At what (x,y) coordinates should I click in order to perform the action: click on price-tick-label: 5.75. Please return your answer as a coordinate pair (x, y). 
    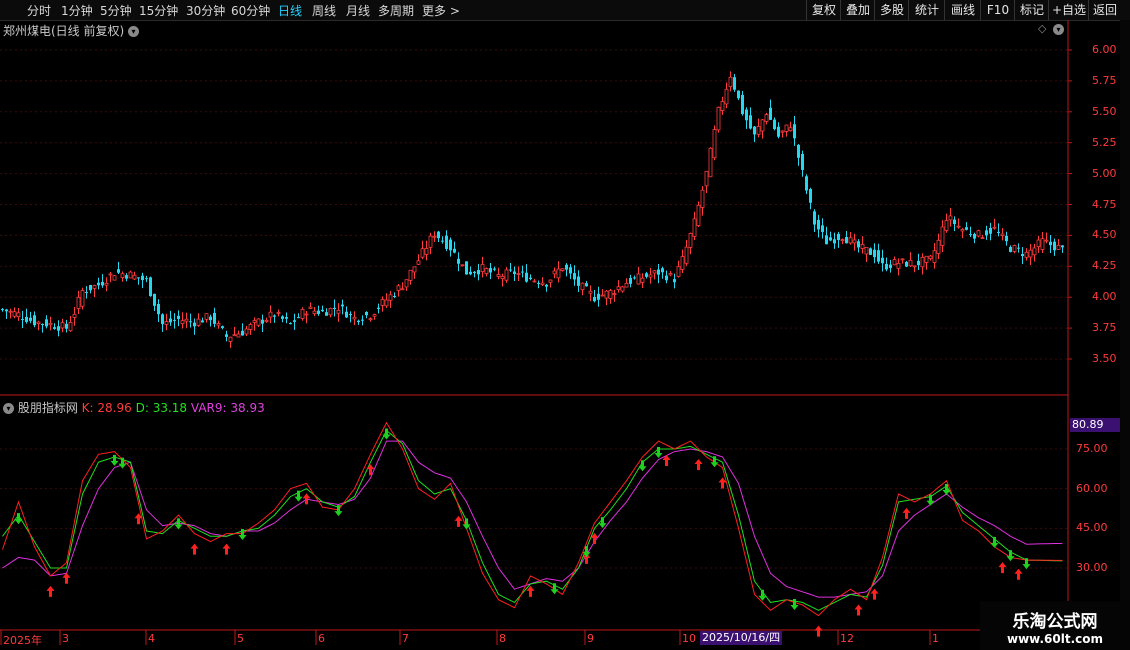
    Looking at the image, I should click on (1104, 80).